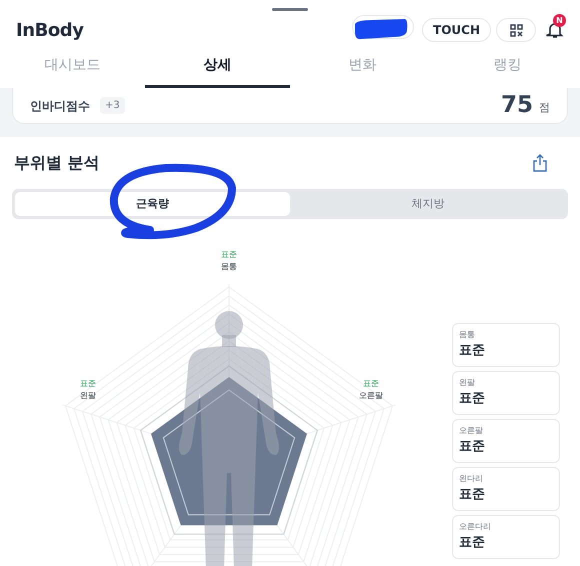  I want to click on drag-handle, so click(290, 9).